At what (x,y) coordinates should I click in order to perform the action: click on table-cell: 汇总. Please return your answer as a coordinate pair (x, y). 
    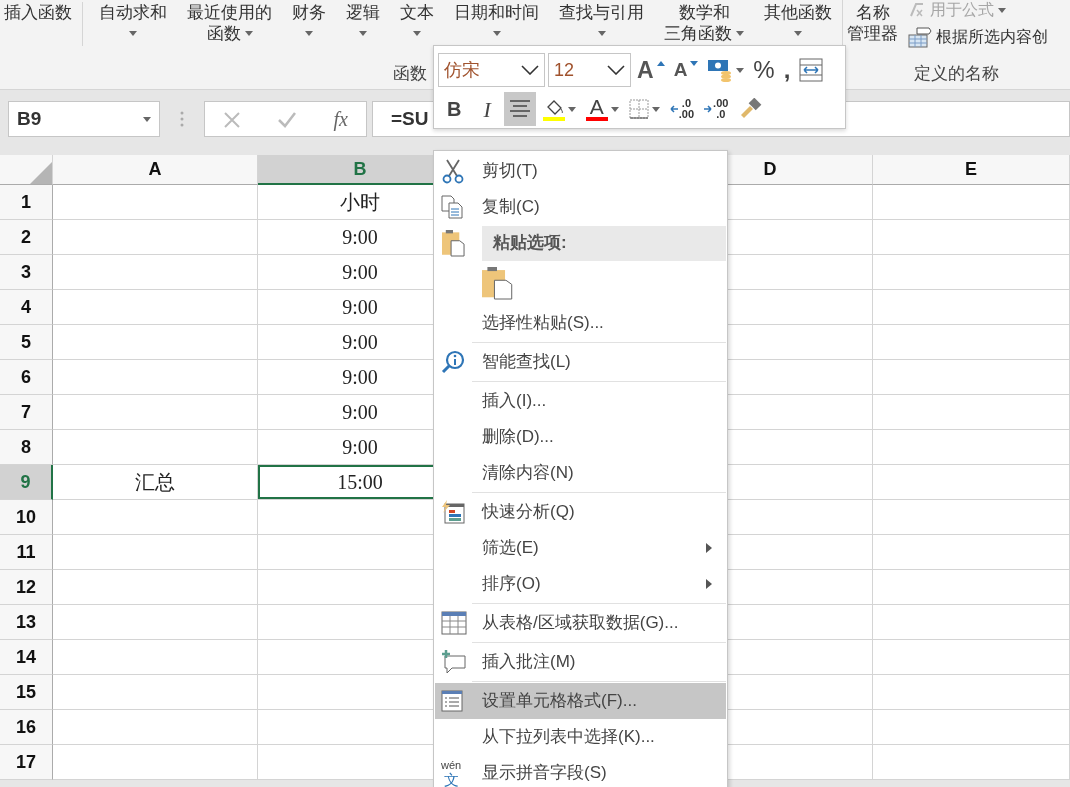
    Looking at the image, I should click on (155, 482).